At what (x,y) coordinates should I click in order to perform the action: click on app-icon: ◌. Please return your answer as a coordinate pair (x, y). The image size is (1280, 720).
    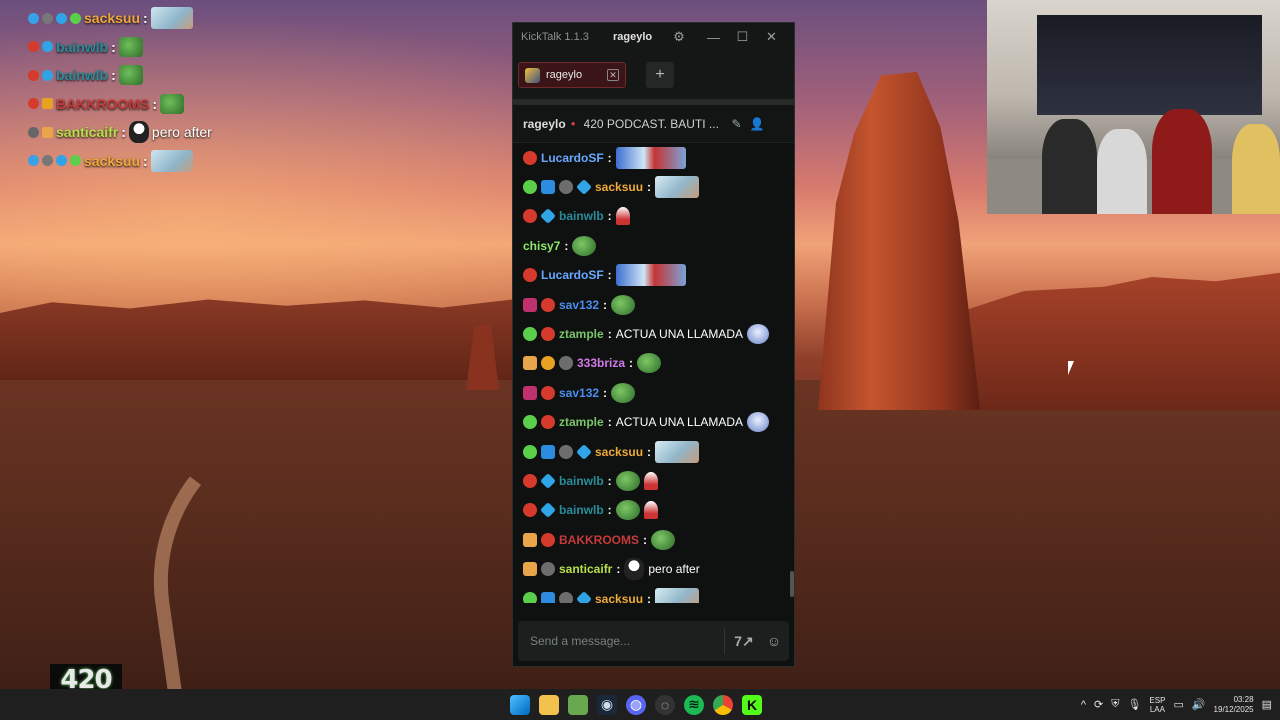
    Looking at the image, I should click on (665, 704).